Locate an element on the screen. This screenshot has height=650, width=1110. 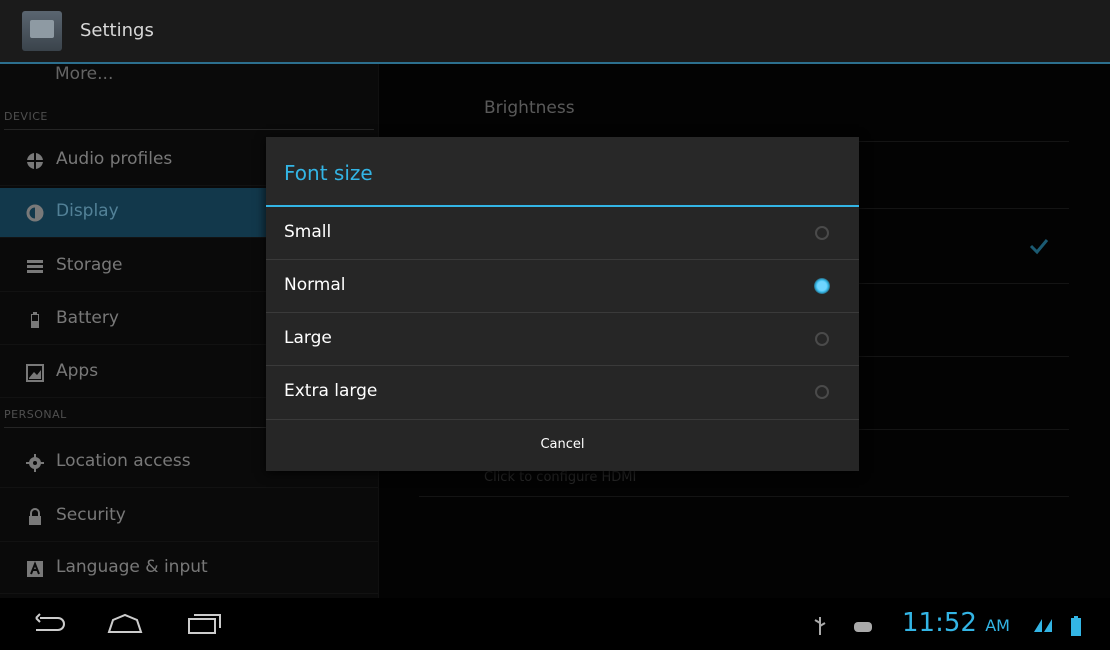
settings-app-icon is located at coordinates (42, 31).